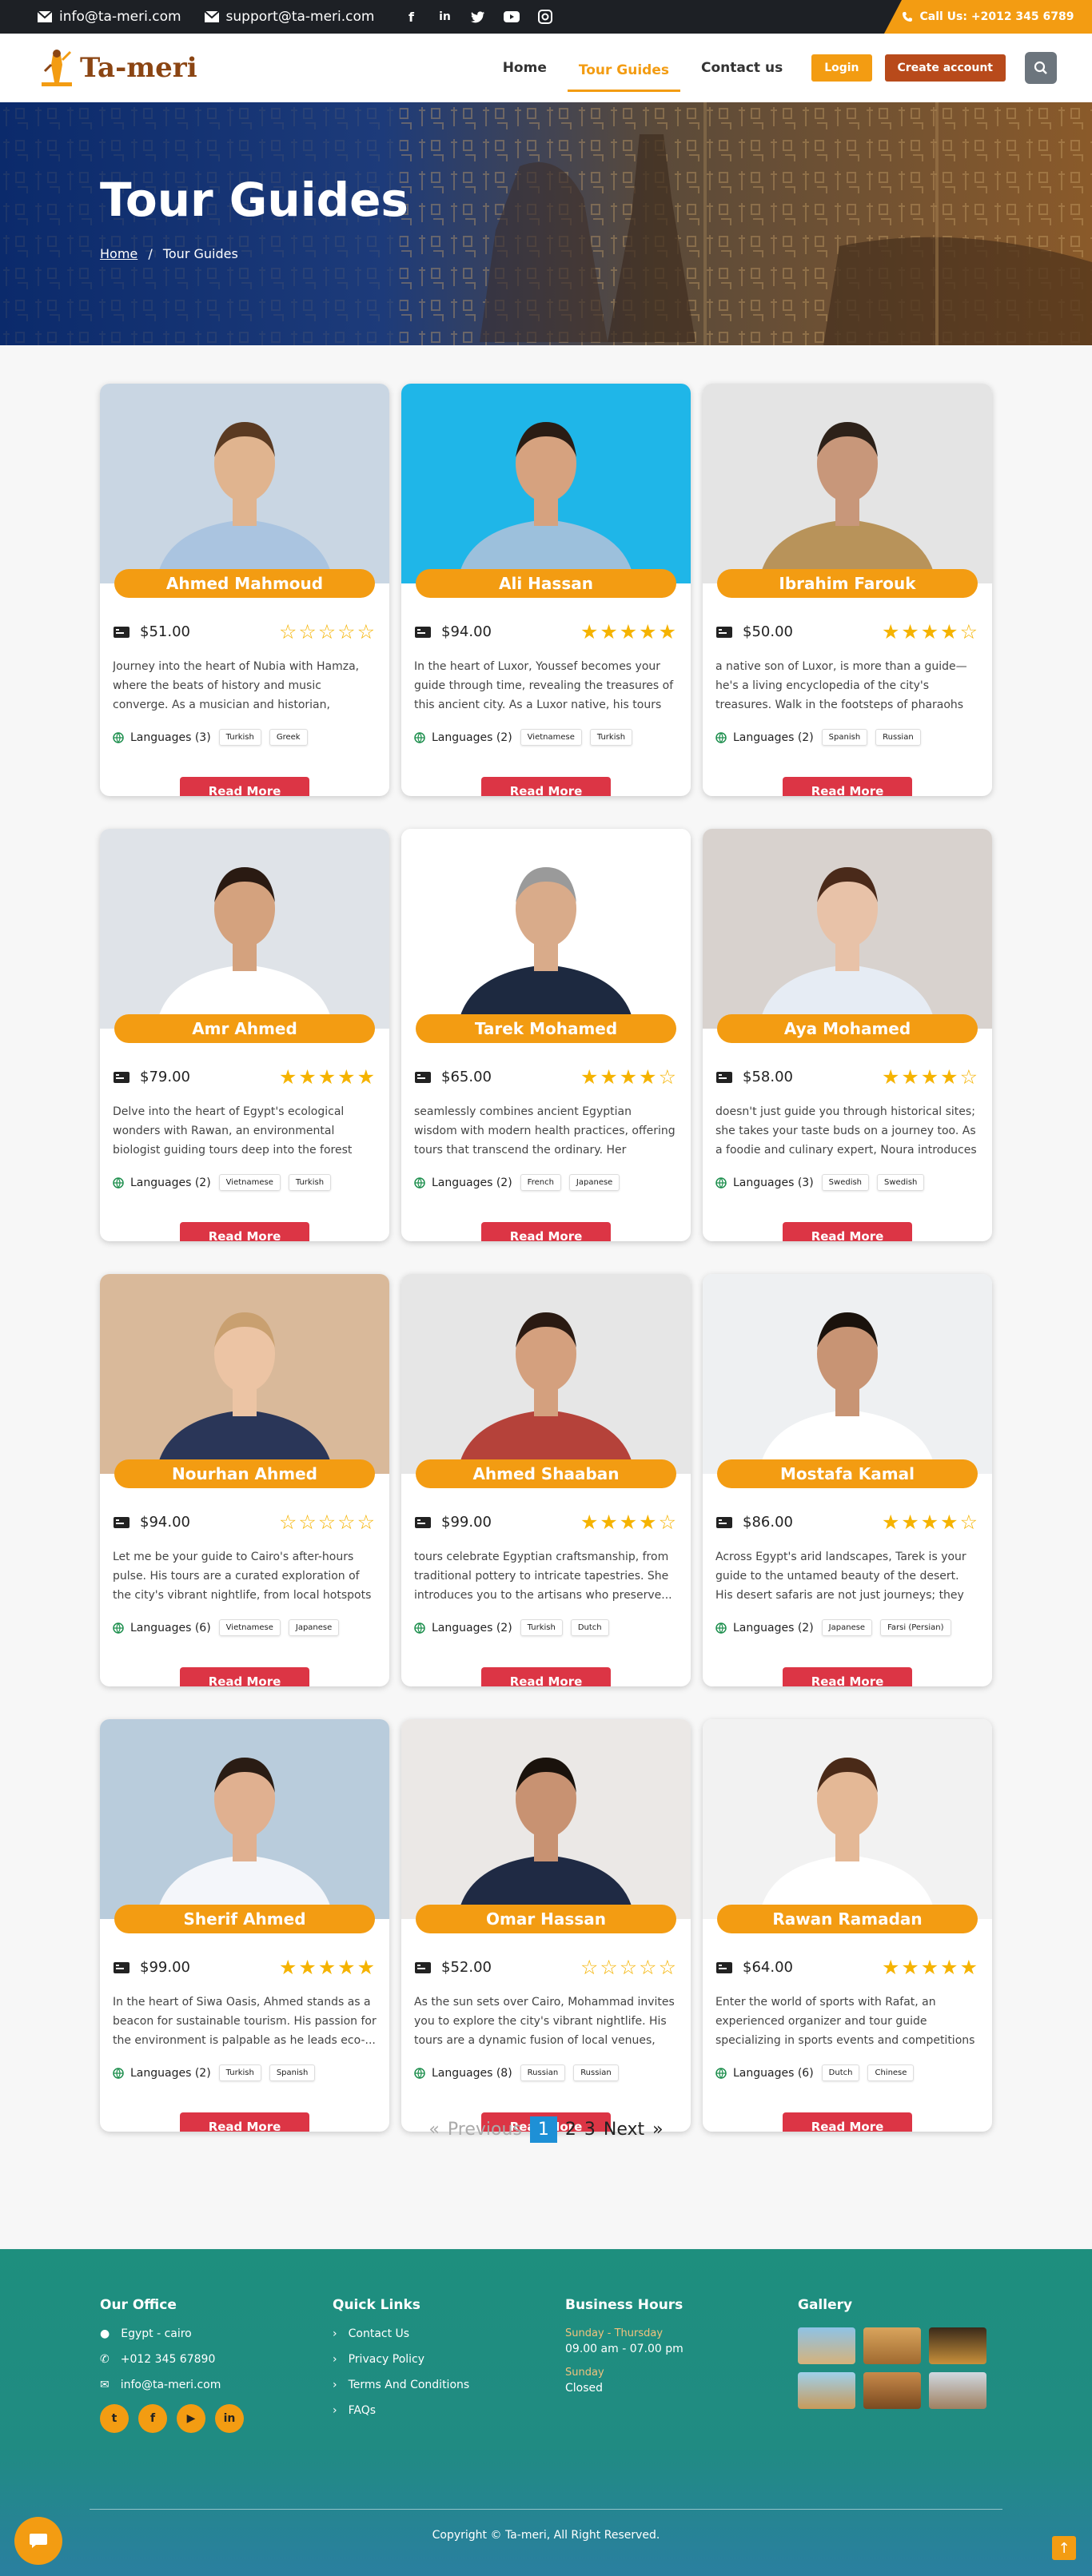 The height and width of the screenshot is (2576, 1092). Describe the element at coordinates (172, 2359) in the screenshot. I see `footer-phone: ✆ +012 345 67890` at that location.